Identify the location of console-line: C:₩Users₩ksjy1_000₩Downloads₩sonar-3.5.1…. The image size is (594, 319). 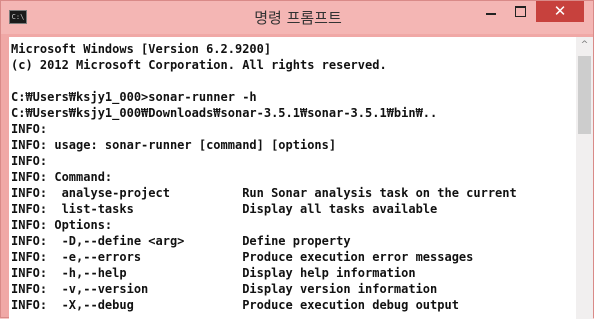
(224, 113).